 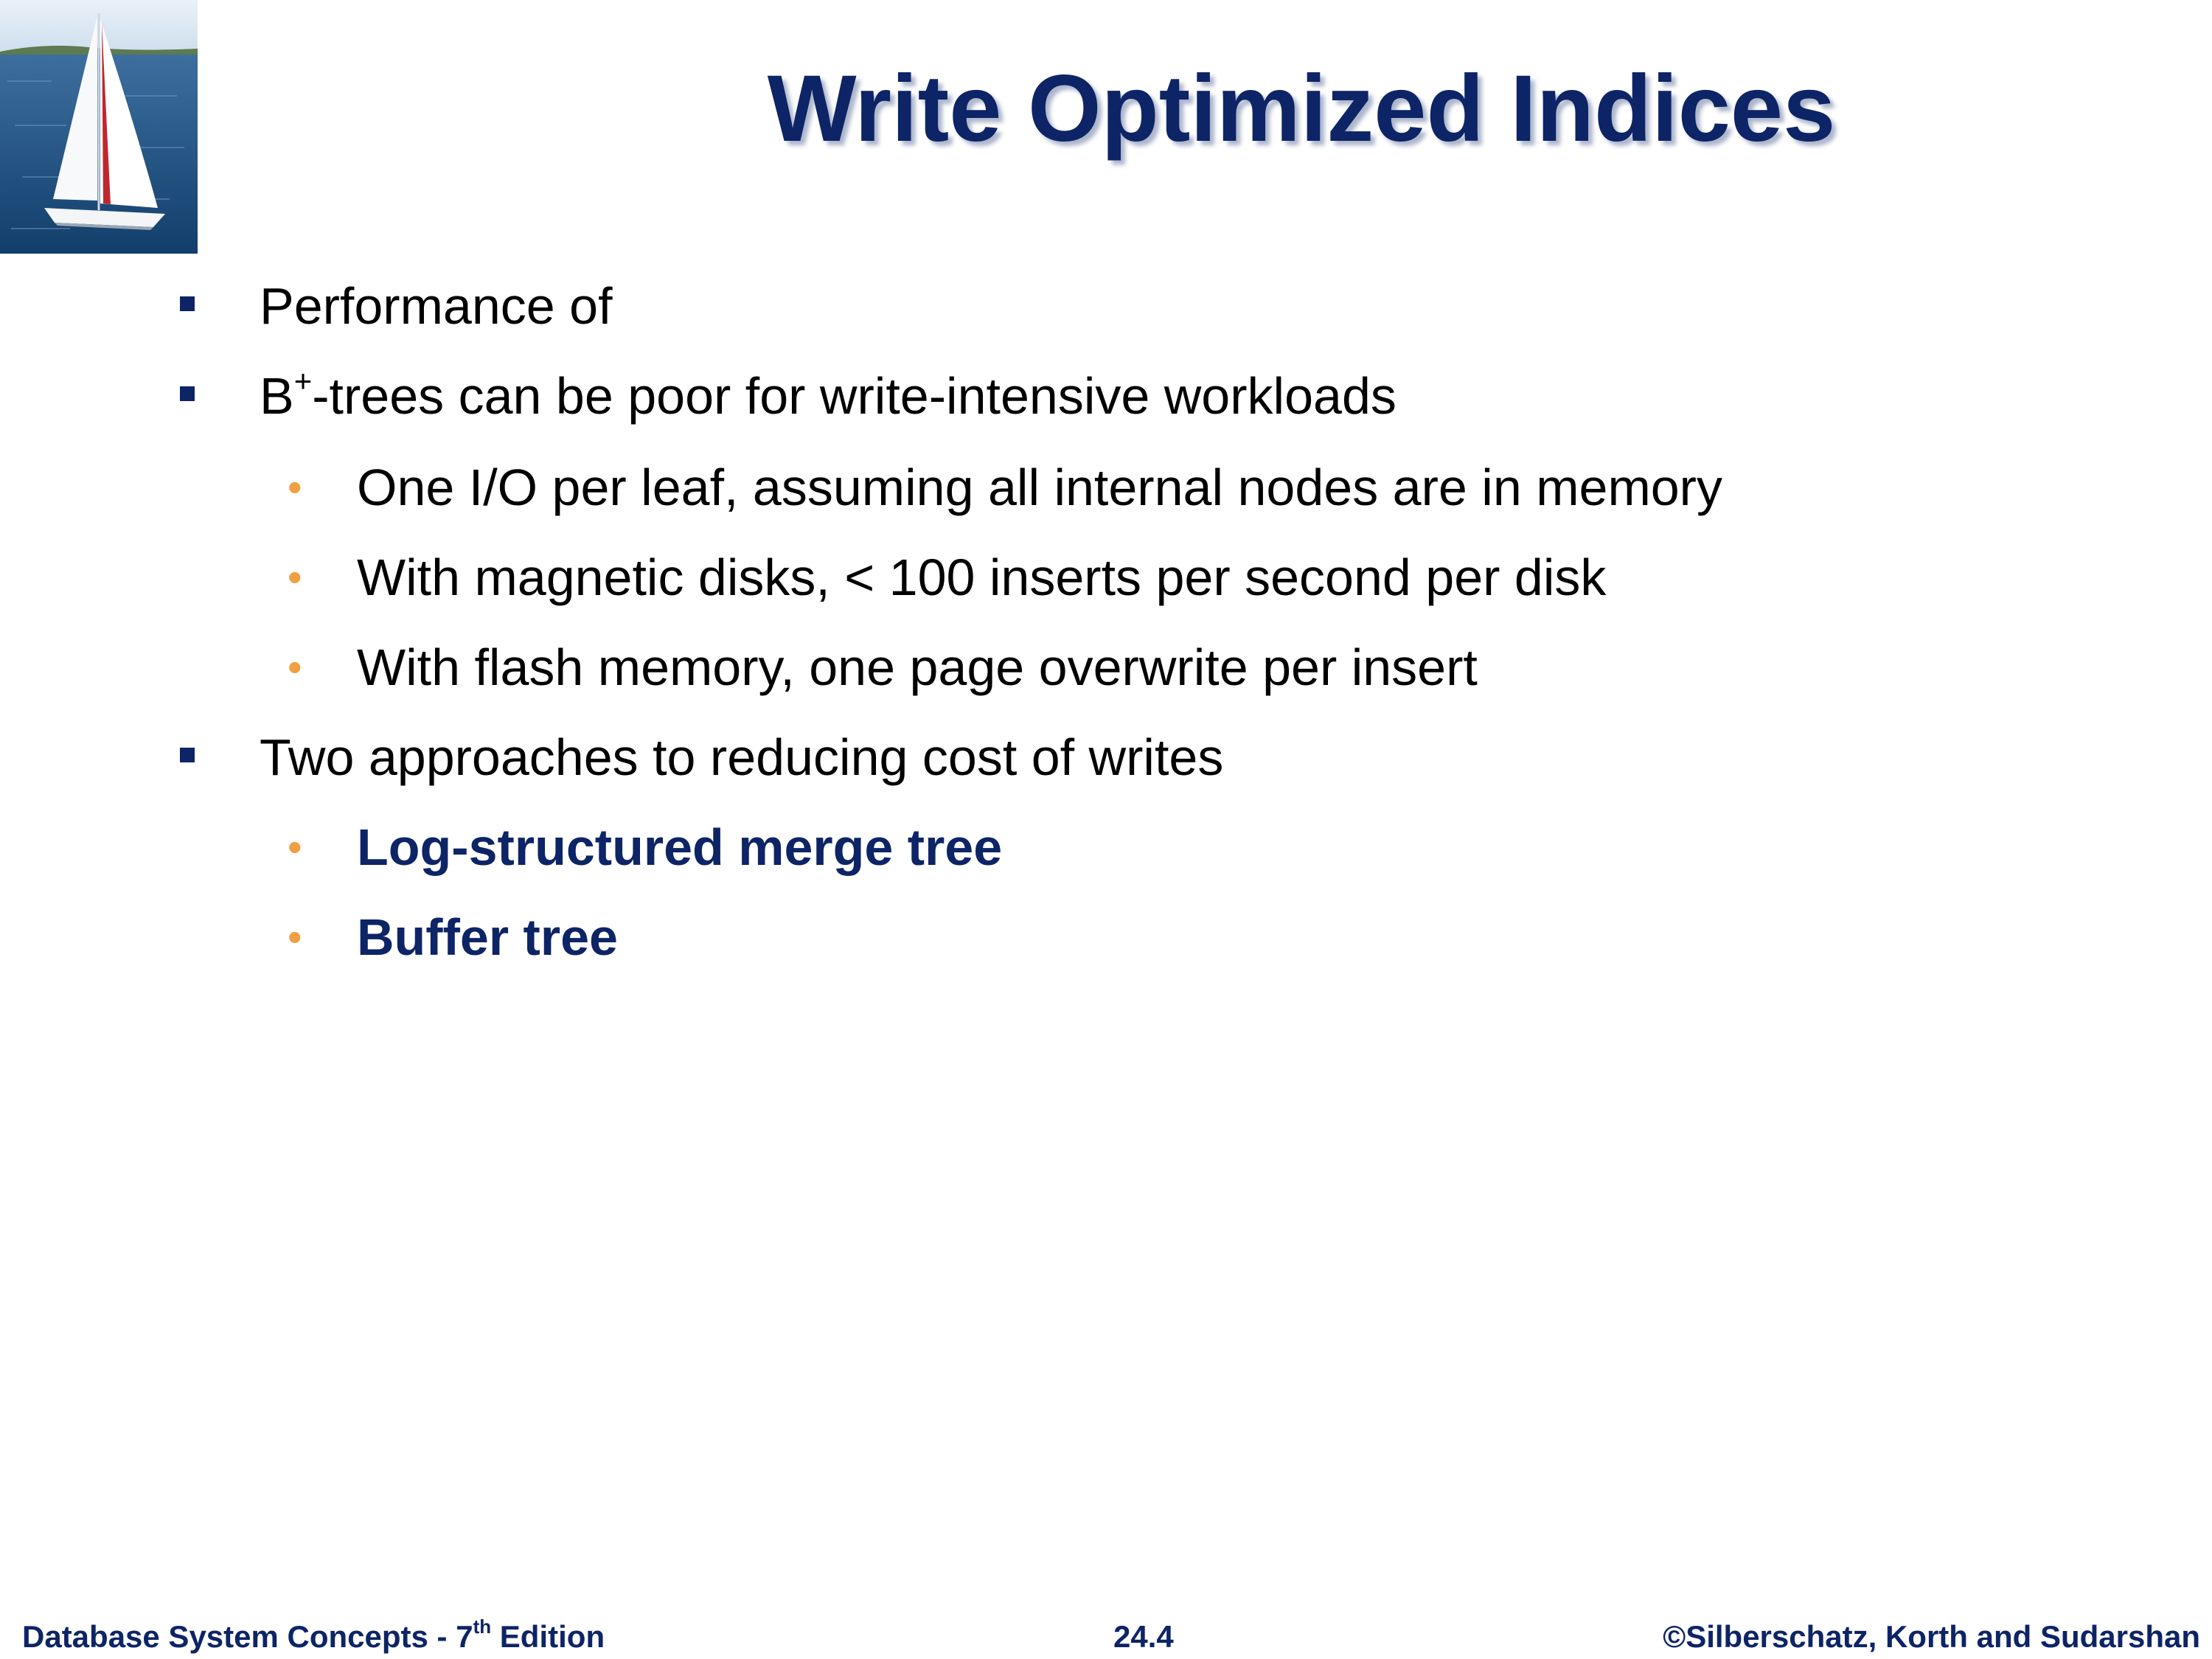 I want to click on bullet-text-emphasis: Buffer tree, so click(x=487, y=937).